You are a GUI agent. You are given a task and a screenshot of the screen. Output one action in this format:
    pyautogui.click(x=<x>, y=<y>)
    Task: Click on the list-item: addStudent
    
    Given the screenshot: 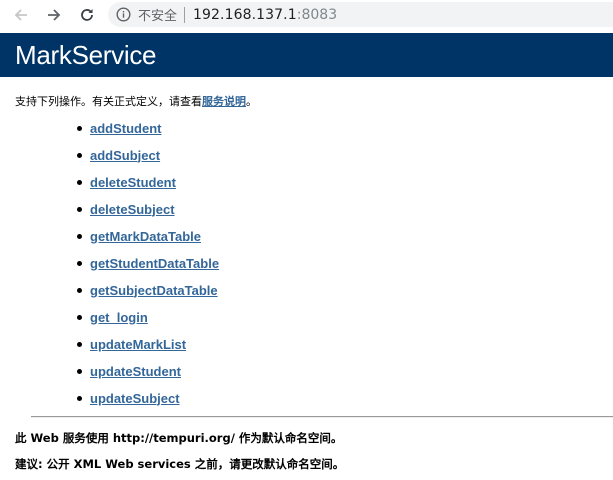 What is the action you would take?
    pyautogui.click(x=119, y=128)
    